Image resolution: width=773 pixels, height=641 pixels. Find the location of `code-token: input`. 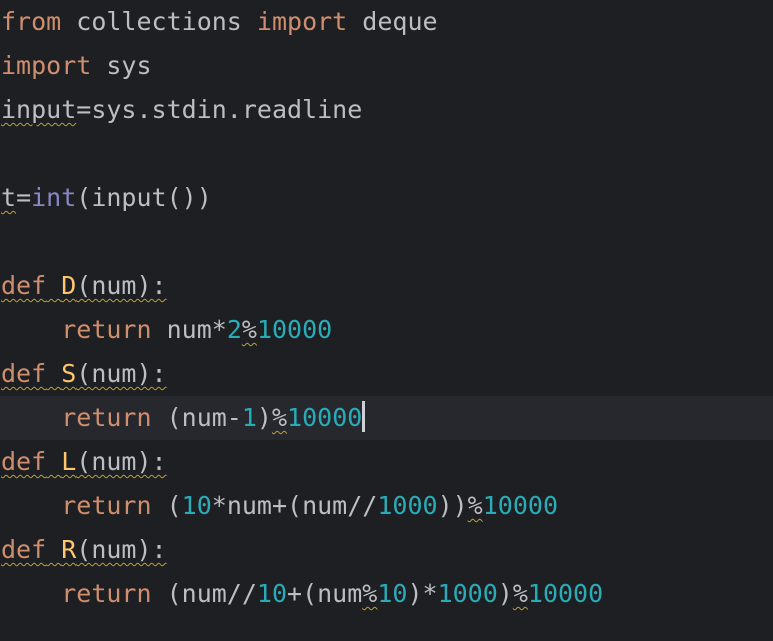

code-token: input is located at coordinates (39, 109).